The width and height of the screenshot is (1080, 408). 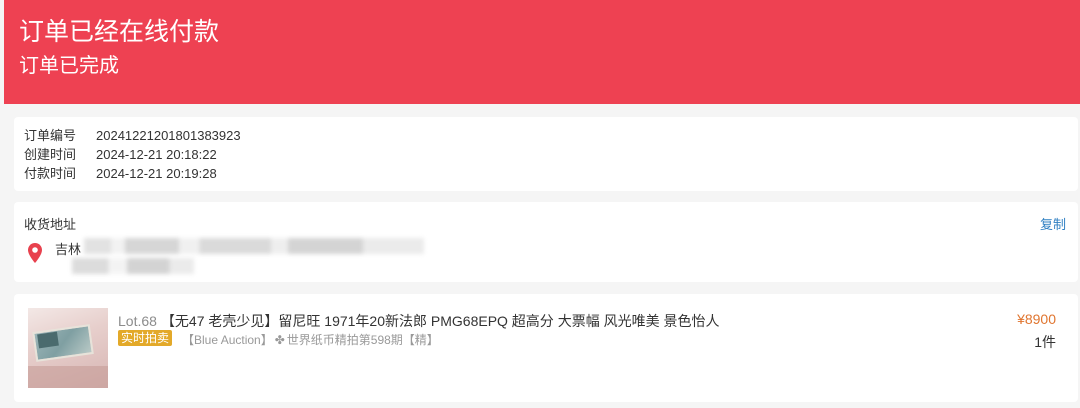 I want to click on location-pin-icon, so click(x=35, y=253).